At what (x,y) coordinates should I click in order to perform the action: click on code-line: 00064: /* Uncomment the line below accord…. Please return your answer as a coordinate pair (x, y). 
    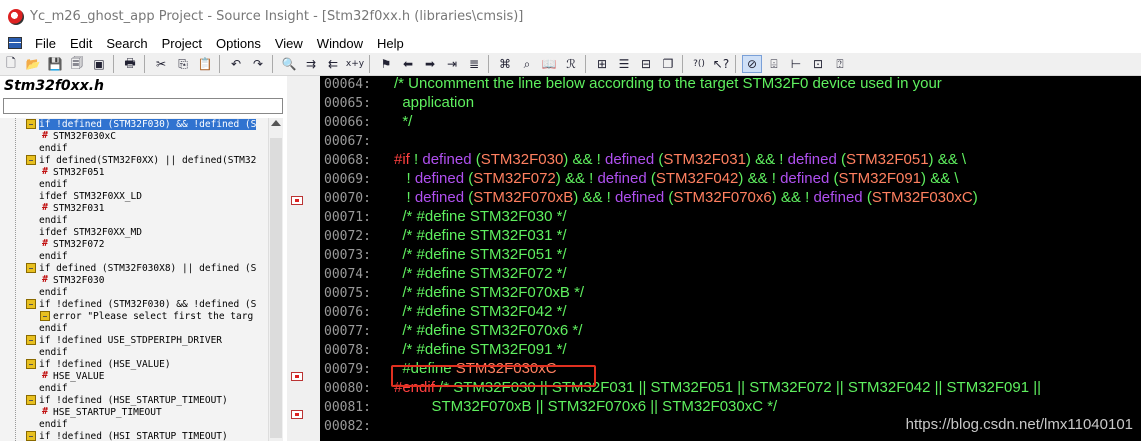
    Looking at the image, I should click on (631, 84).